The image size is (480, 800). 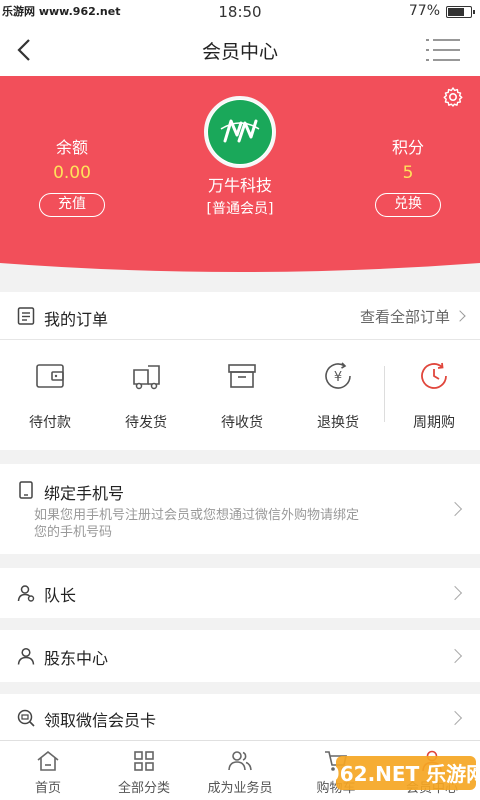 I want to click on view-all-orders-link: 查看全部订单, so click(x=412, y=316).